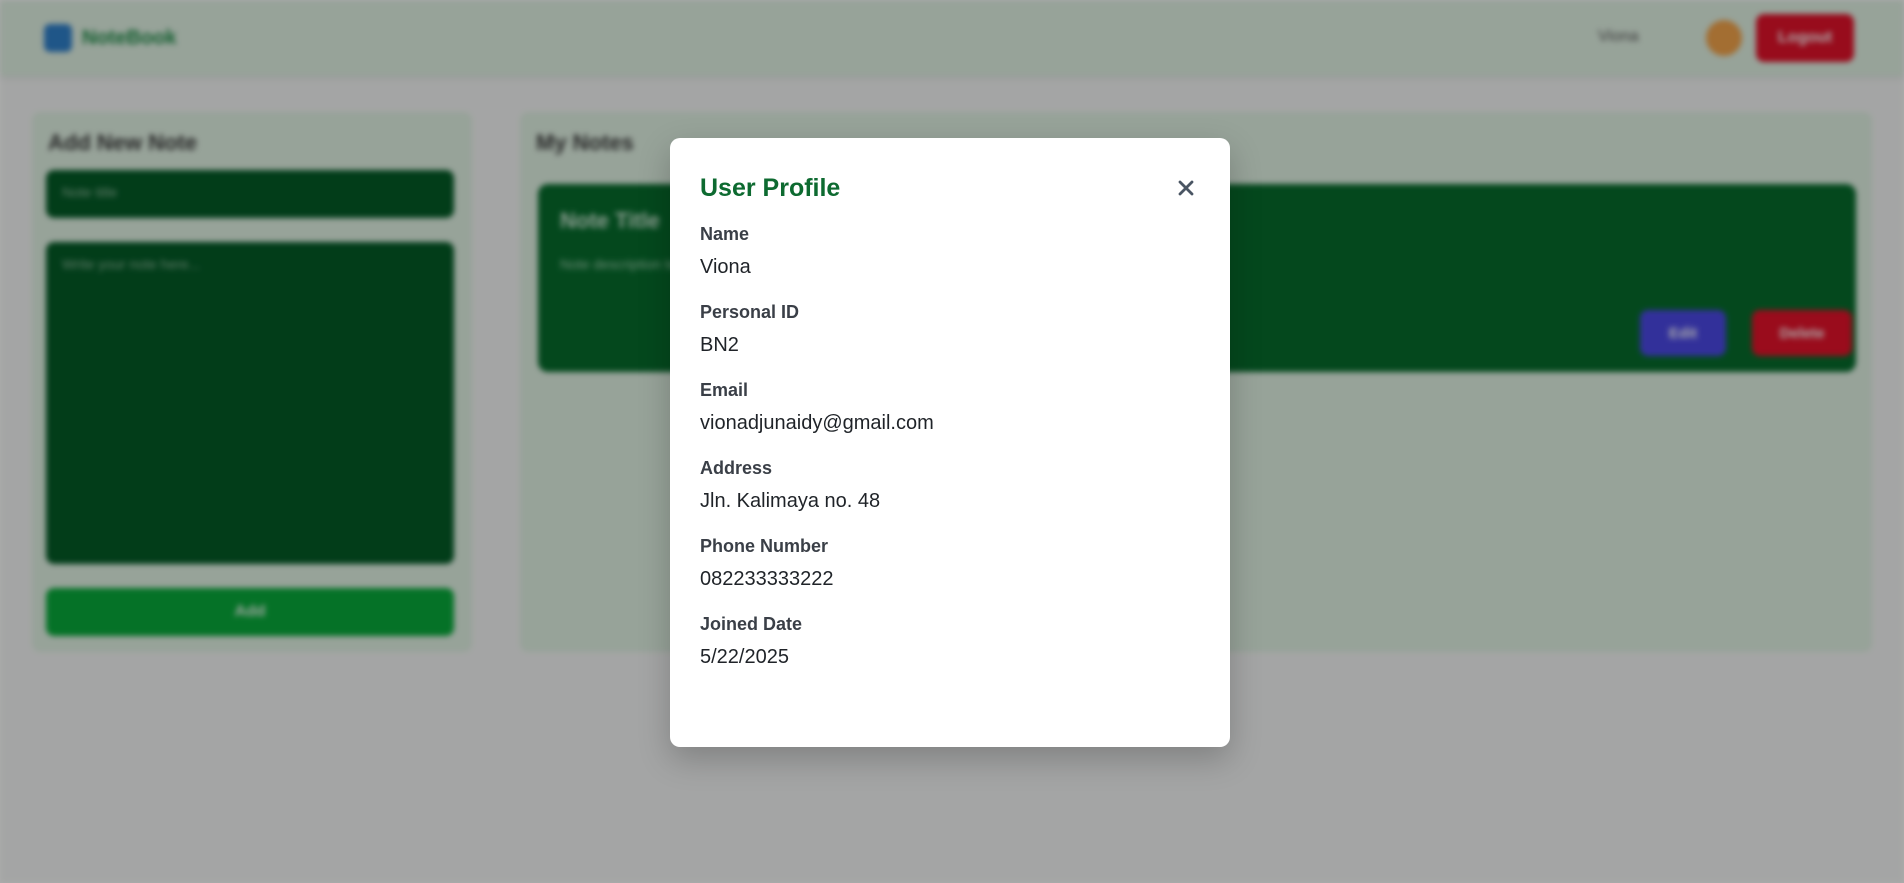 The height and width of the screenshot is (883, 1904). I want to click on field-value: Viona, so click(725, 267).